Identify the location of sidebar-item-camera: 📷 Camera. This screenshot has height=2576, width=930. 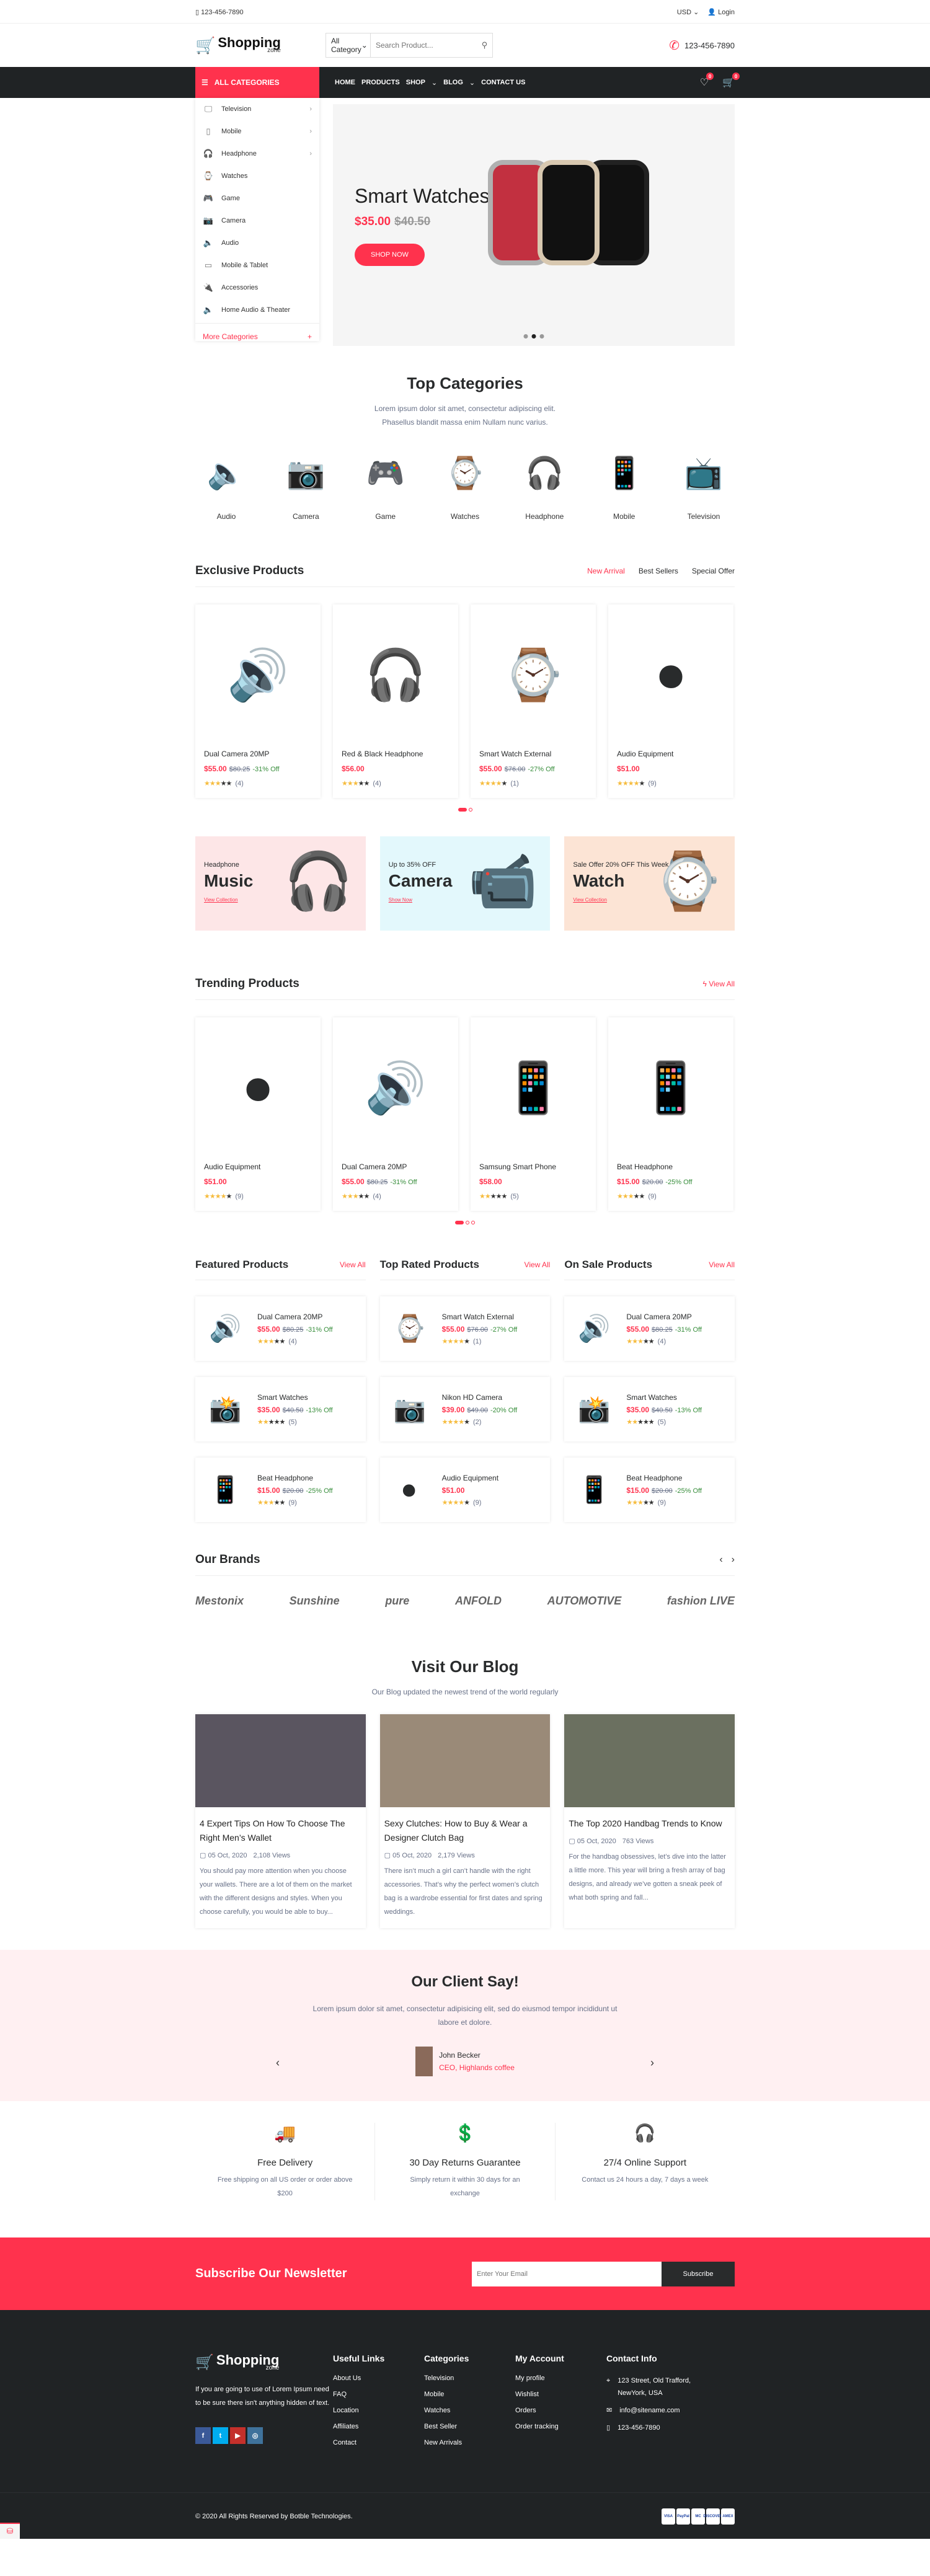
(257, 221).